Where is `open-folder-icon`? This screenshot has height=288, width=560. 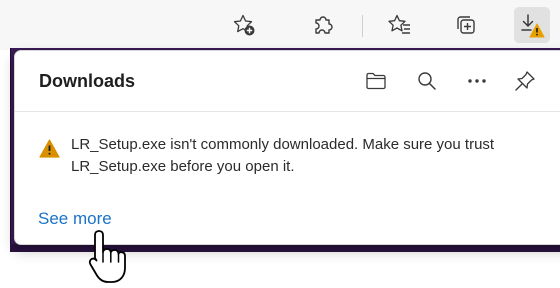 open-folder-icon is located at coordinates (376, 81).